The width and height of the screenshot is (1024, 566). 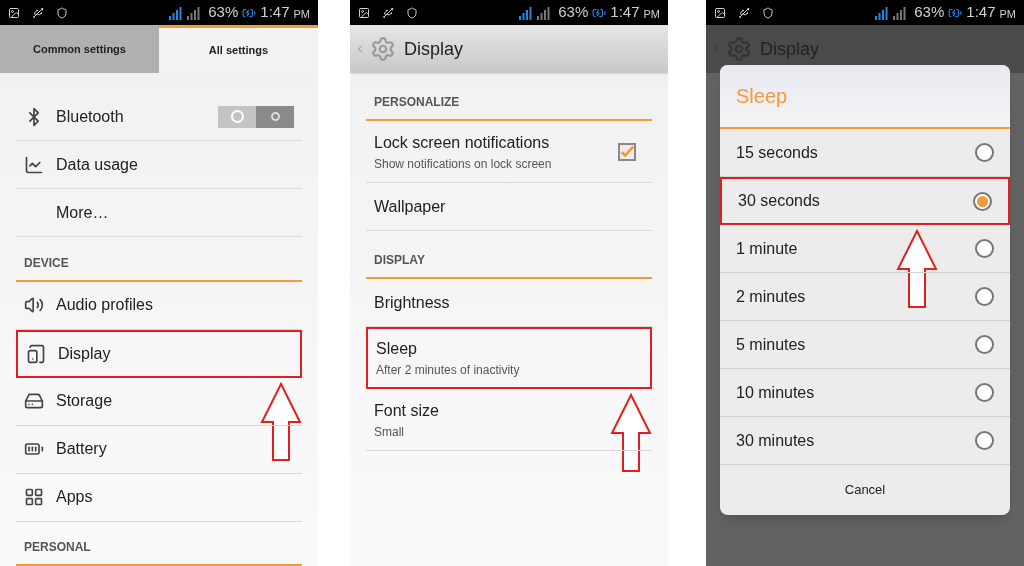 I want to click on screen-title: Display, so click(x=434, y=49).